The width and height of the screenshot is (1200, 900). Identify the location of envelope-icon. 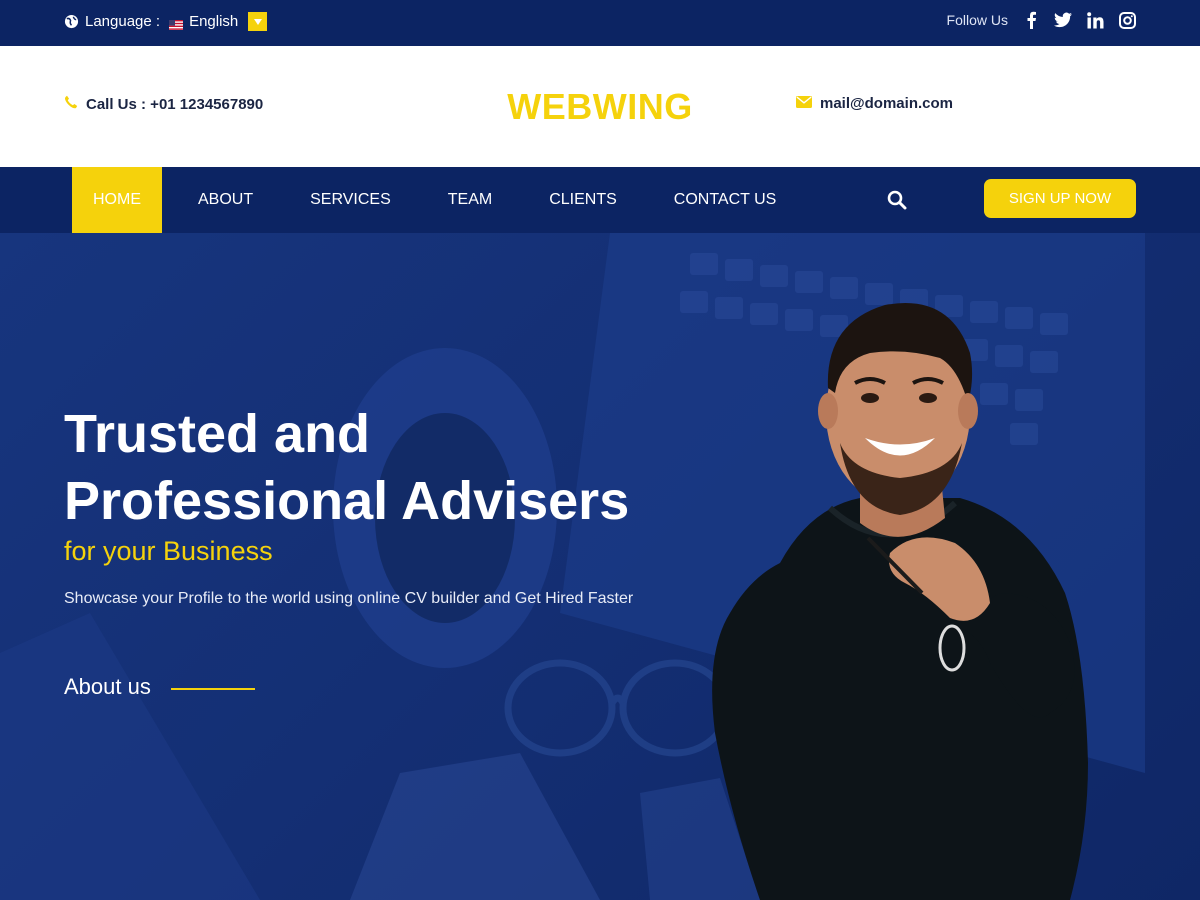
(804, 103).